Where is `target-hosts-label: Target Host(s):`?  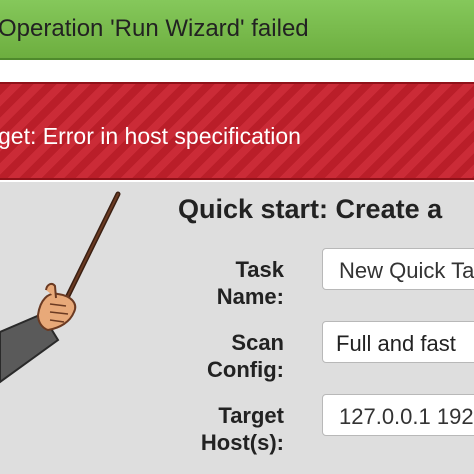 target-hosts-label: Target Host(s): is located at coordinates (242, 429).